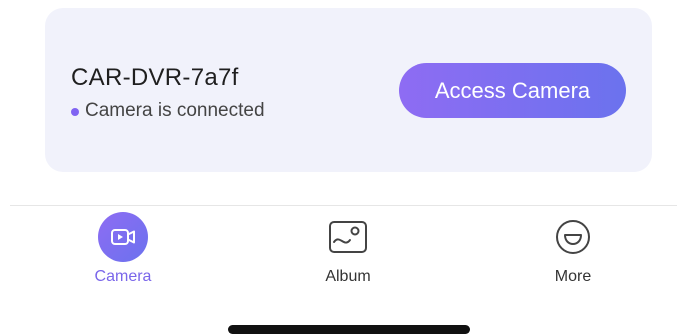  Describe the element at coordinates (349, 329) in the screenshot. I see `home-indicator` at that location.